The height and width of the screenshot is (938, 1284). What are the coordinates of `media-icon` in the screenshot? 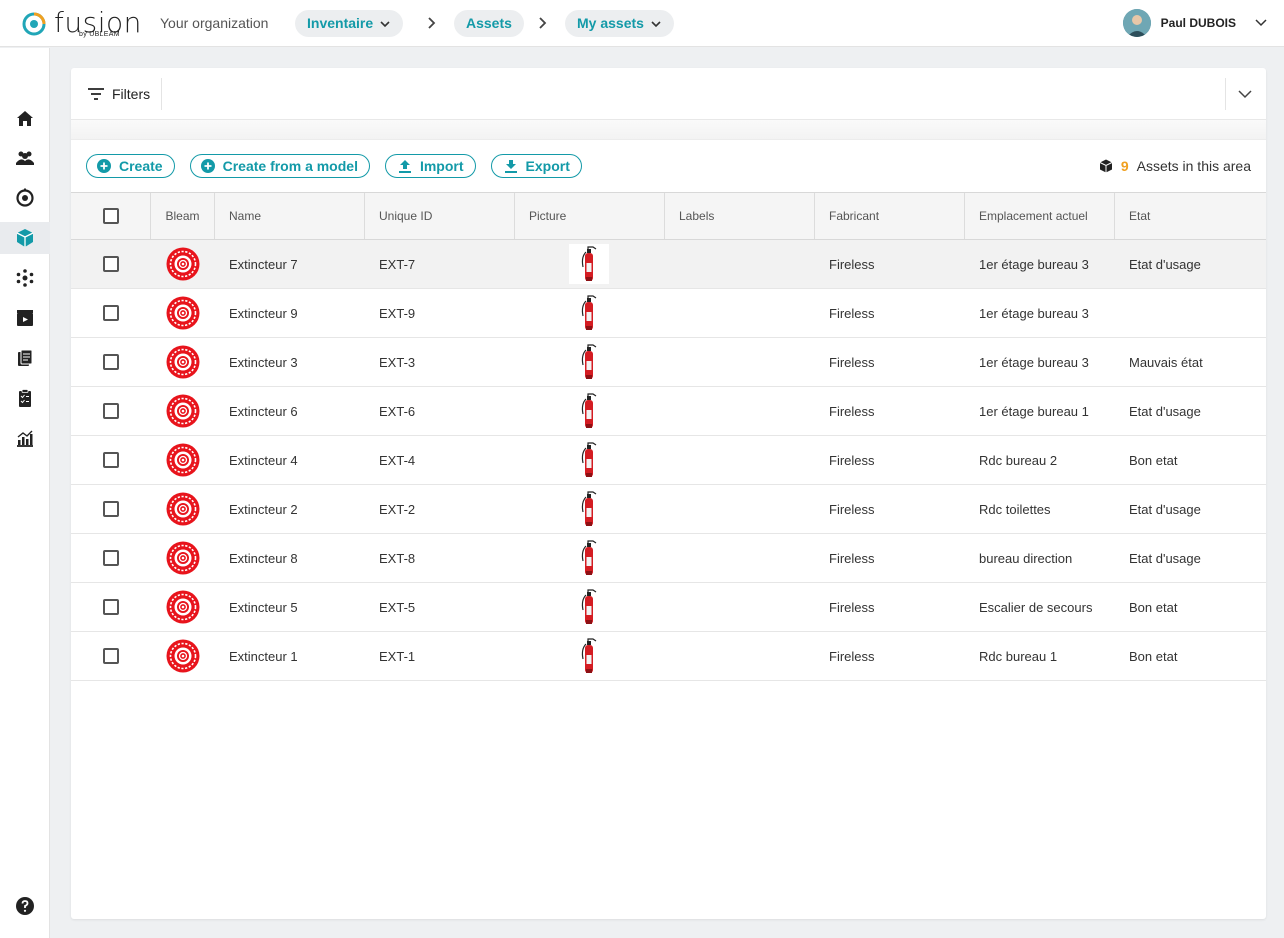 It's located at (25, 318).